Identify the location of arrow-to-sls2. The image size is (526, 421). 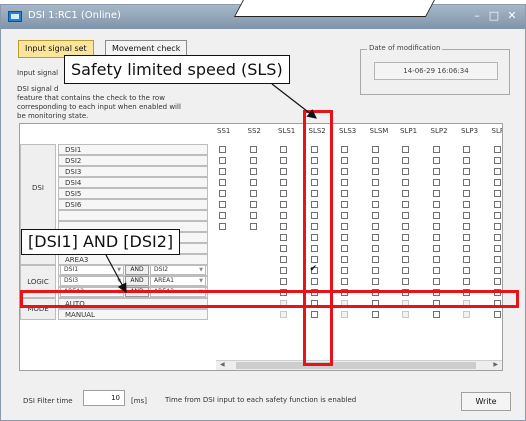
(294, 101).